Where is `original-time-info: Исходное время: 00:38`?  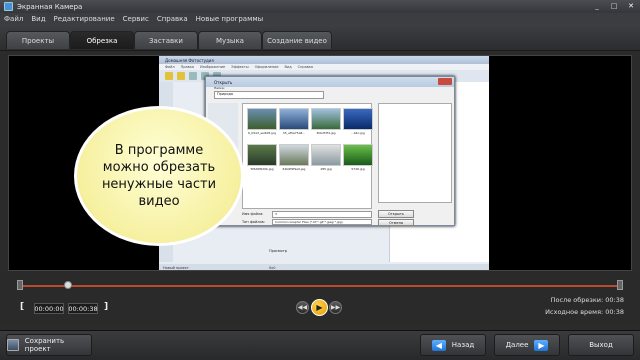
original-time-info: Исходное время: 00:38 is located at coordinates (584, 312).